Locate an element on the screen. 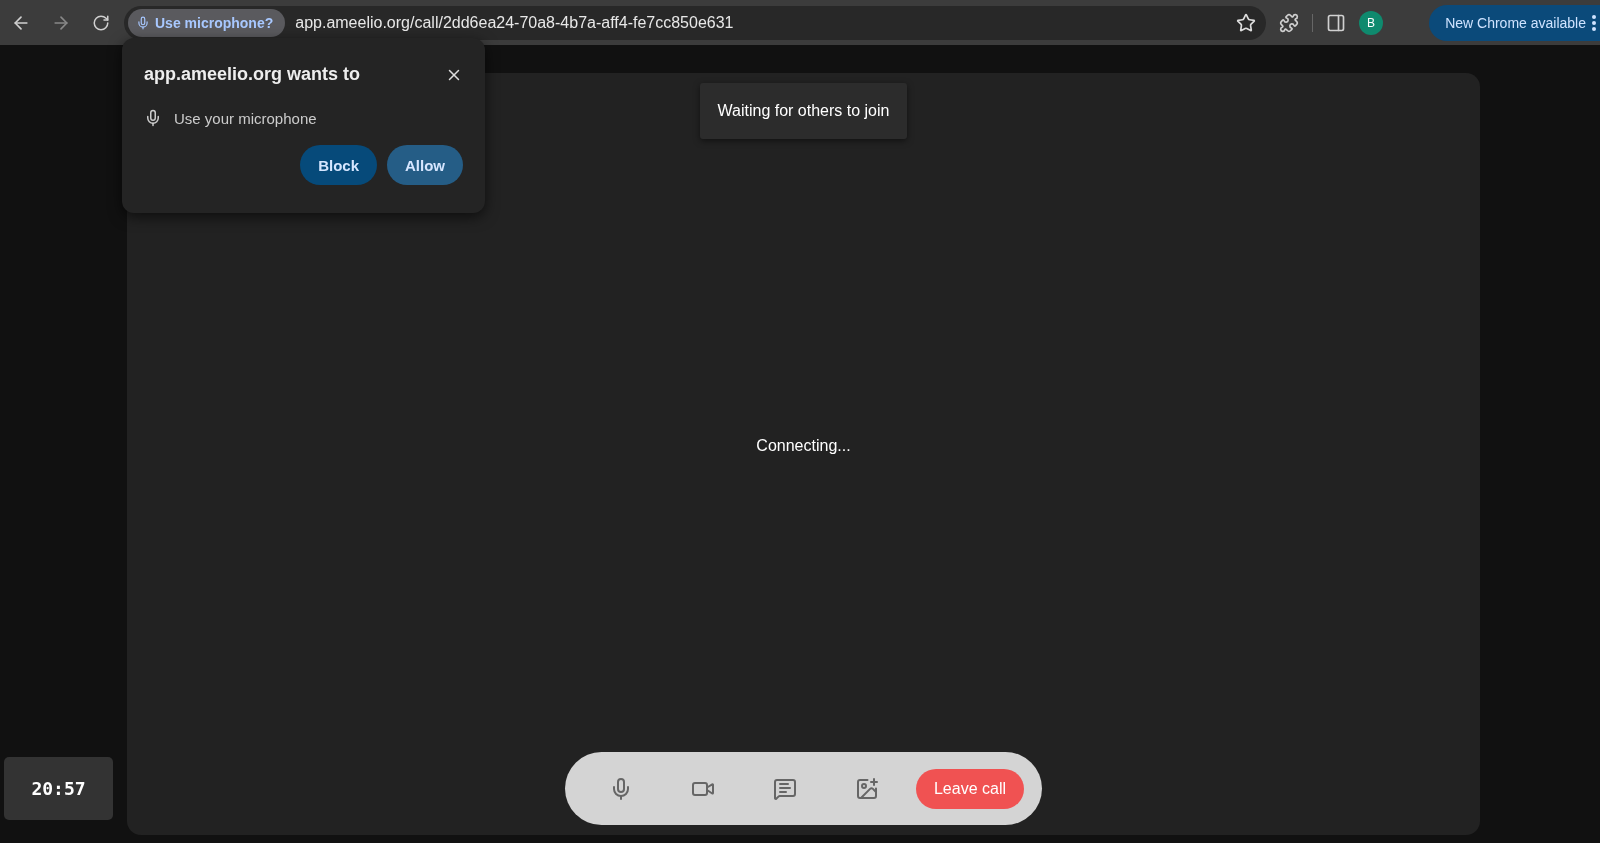  profile-avatar: B is located at coordinates (1371, 22).